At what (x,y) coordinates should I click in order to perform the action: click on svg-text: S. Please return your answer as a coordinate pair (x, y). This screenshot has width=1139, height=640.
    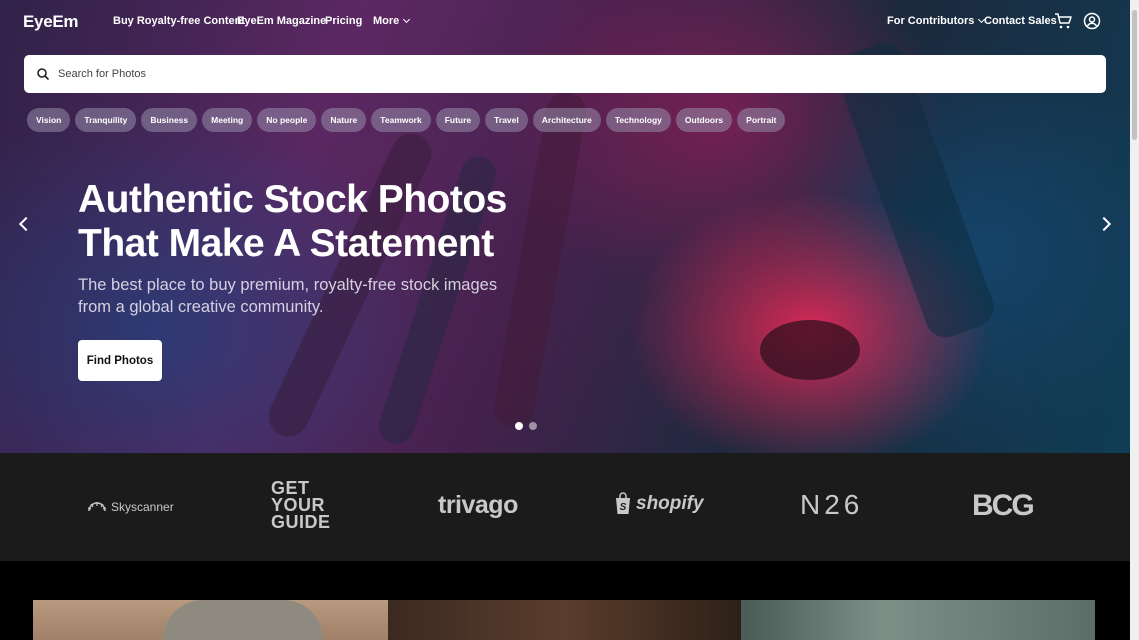
    Looking at the image, I should click on (623, 507).